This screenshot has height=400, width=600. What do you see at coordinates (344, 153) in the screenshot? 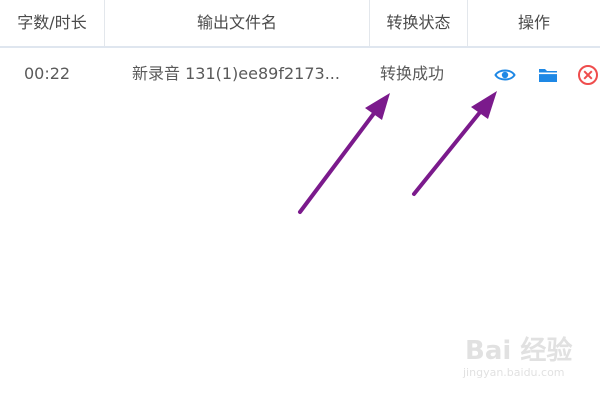
I see `arrow-to-status` at bounding box center [344, 153].